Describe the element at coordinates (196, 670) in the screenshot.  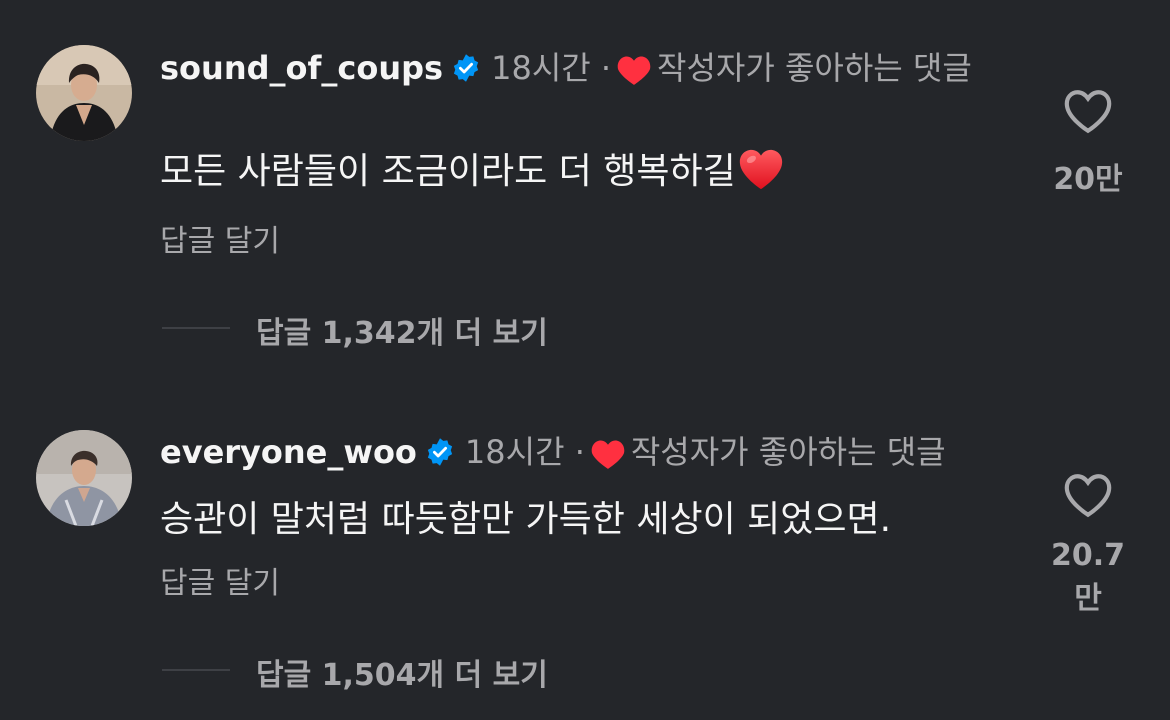
I see `replies-divider` at that location.